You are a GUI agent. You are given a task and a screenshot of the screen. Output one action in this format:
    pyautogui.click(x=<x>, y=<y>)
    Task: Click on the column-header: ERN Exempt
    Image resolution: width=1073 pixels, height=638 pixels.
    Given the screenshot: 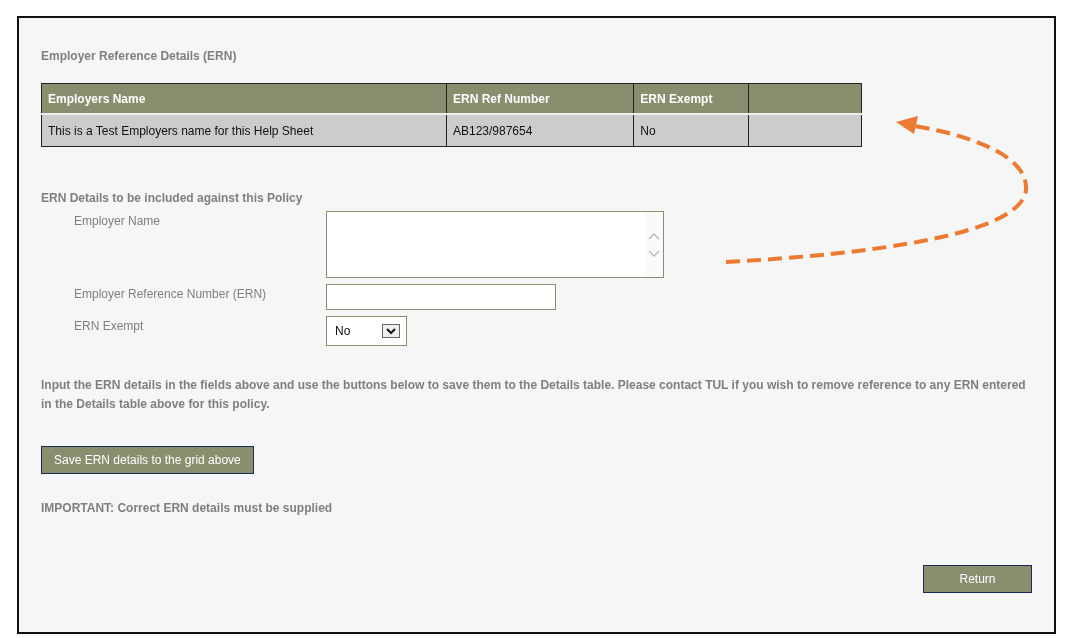 What is the action you would take?
    pyautogui.click(x=691, y=98)
    